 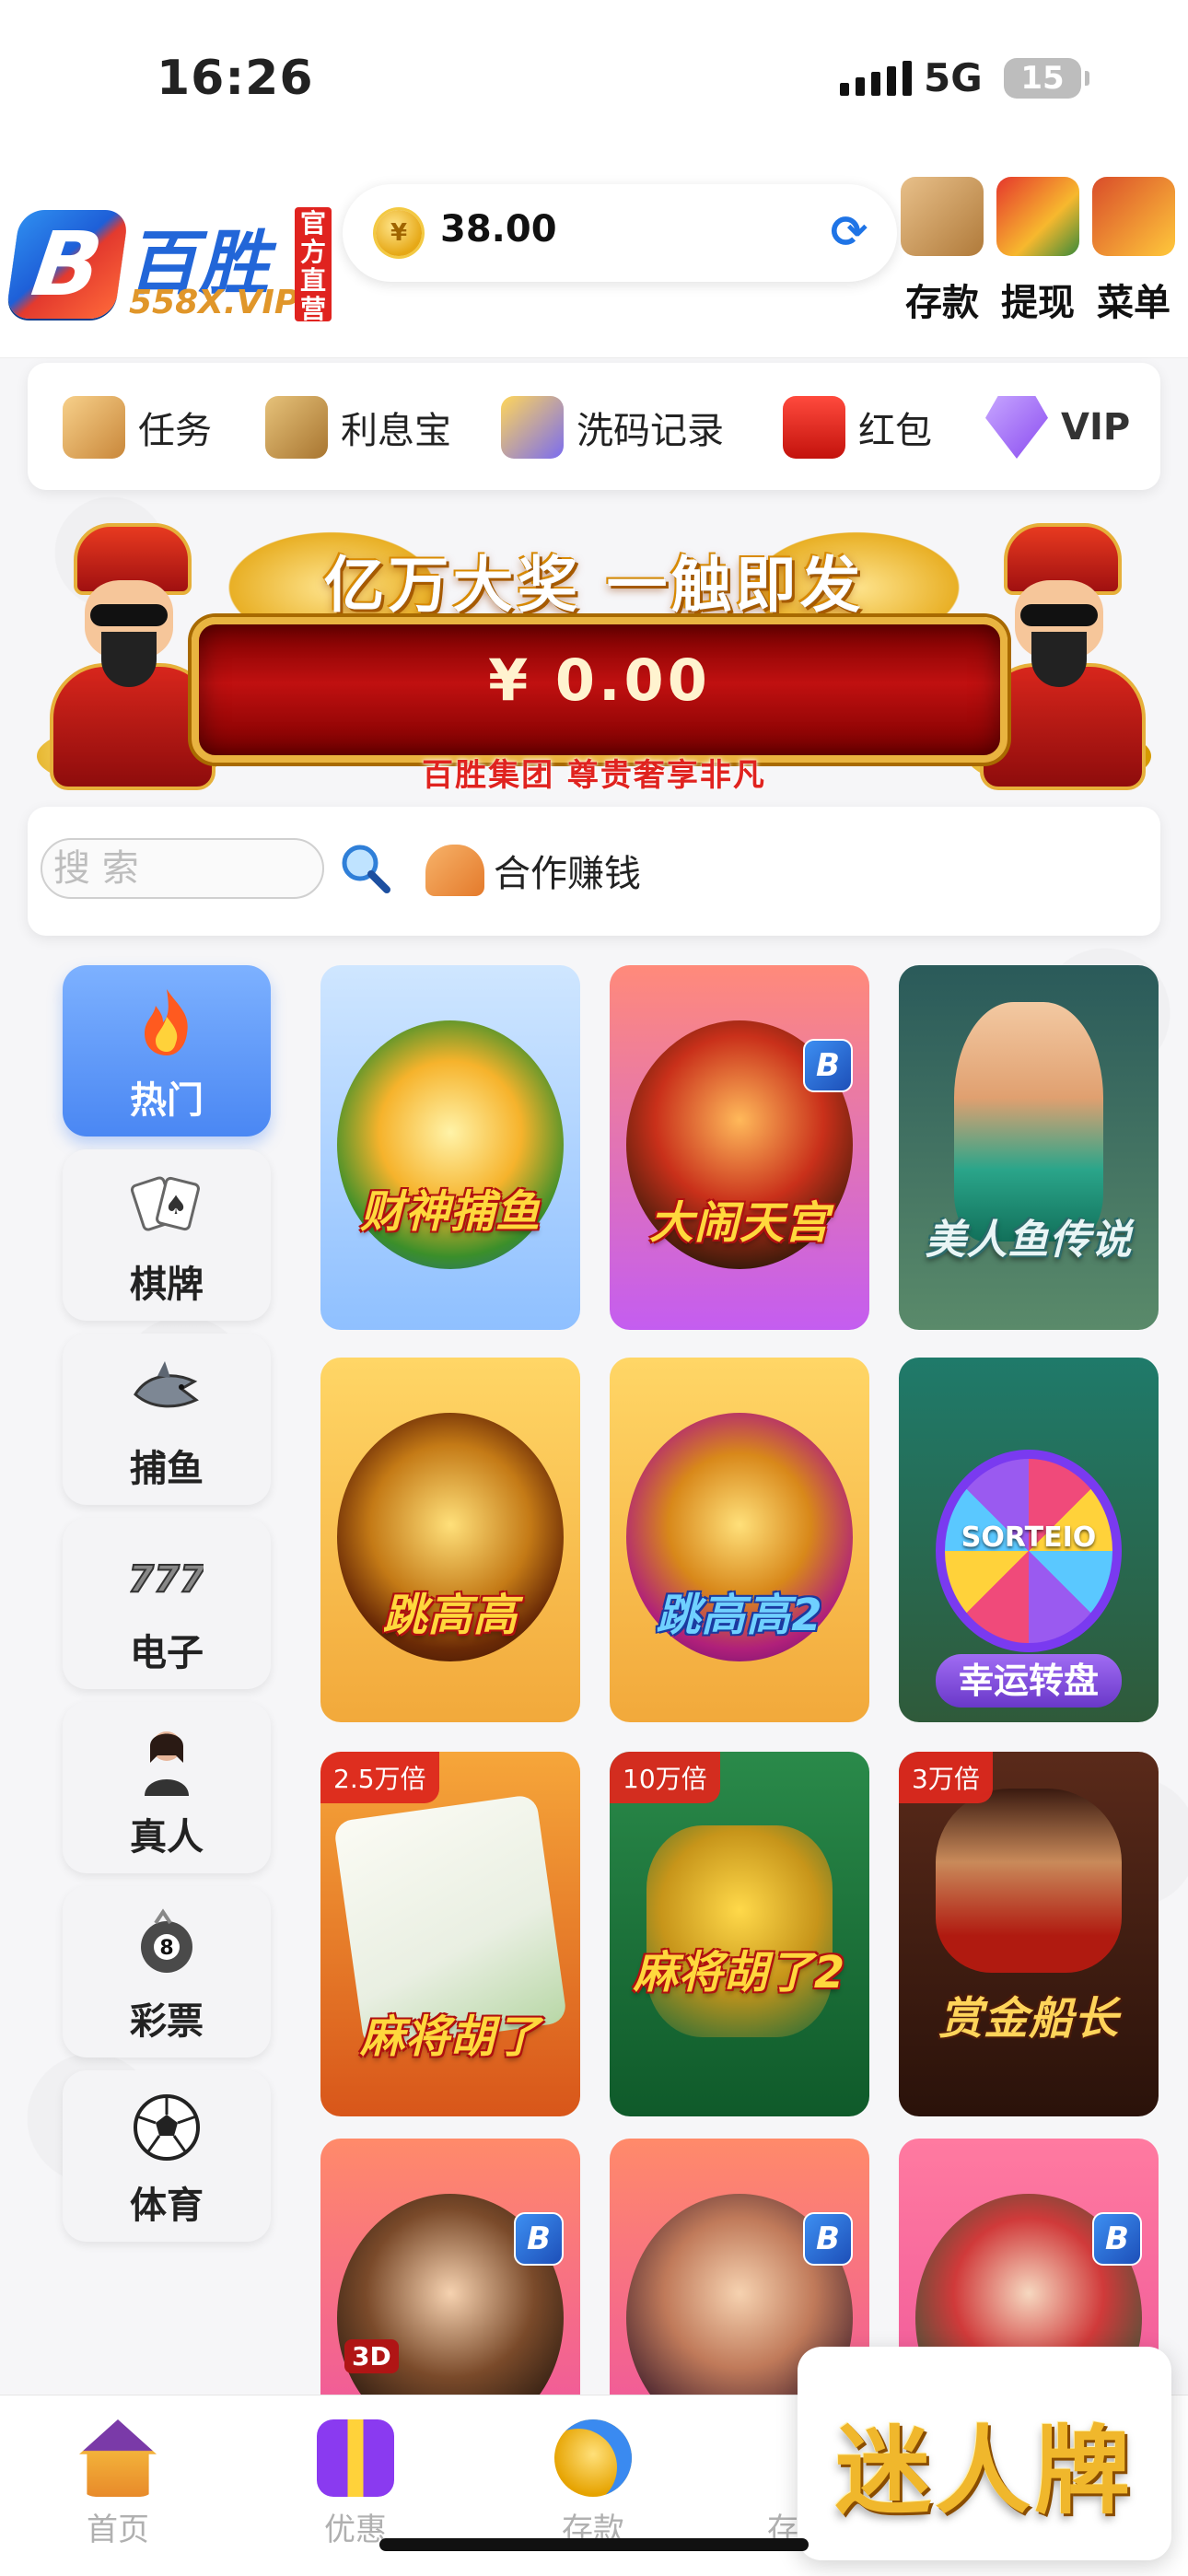 What do you see at coordinates (167, 1603) in the screenshot?
I see `category-slots: 777 电子` at bounding box center [167, 1603].